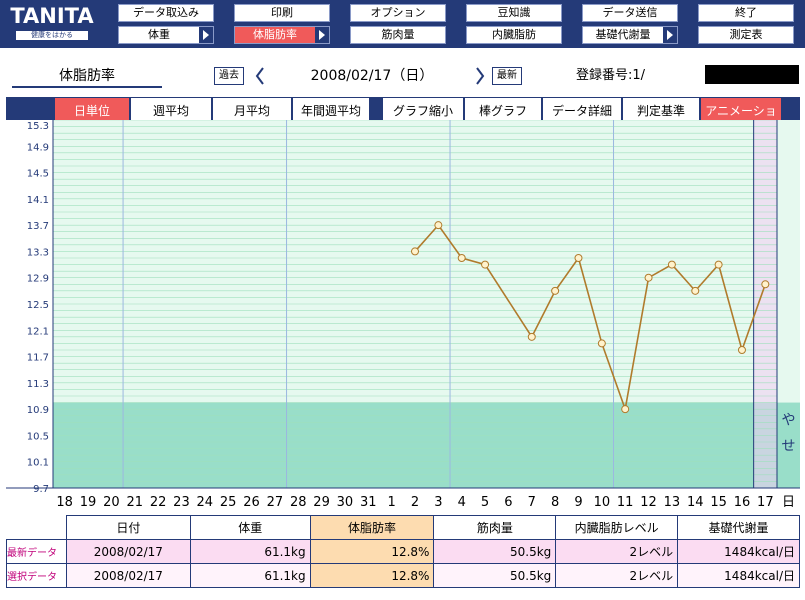 This screenshot has width=805, height=600. I want to click on import-data-label: データ取込み, so click(166, 12).